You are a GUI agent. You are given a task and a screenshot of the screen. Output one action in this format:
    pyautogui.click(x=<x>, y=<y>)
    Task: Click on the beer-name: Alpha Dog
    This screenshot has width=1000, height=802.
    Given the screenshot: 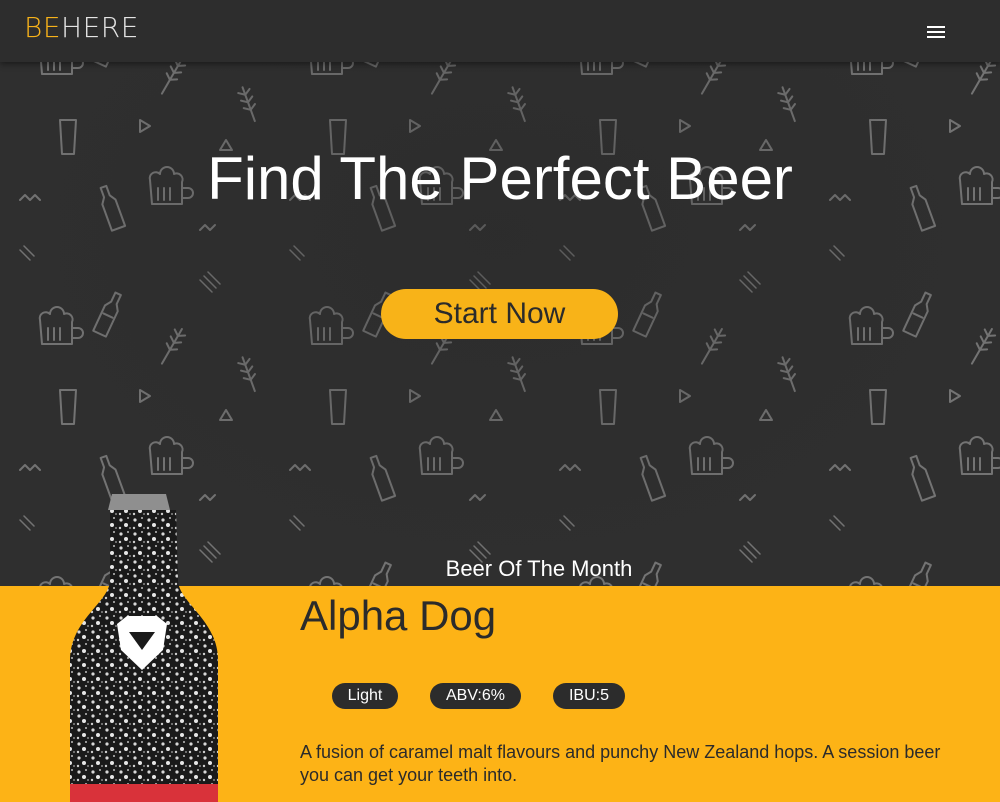 What is the action you would take?
    pyautogui.click(x=398, y=615)
    